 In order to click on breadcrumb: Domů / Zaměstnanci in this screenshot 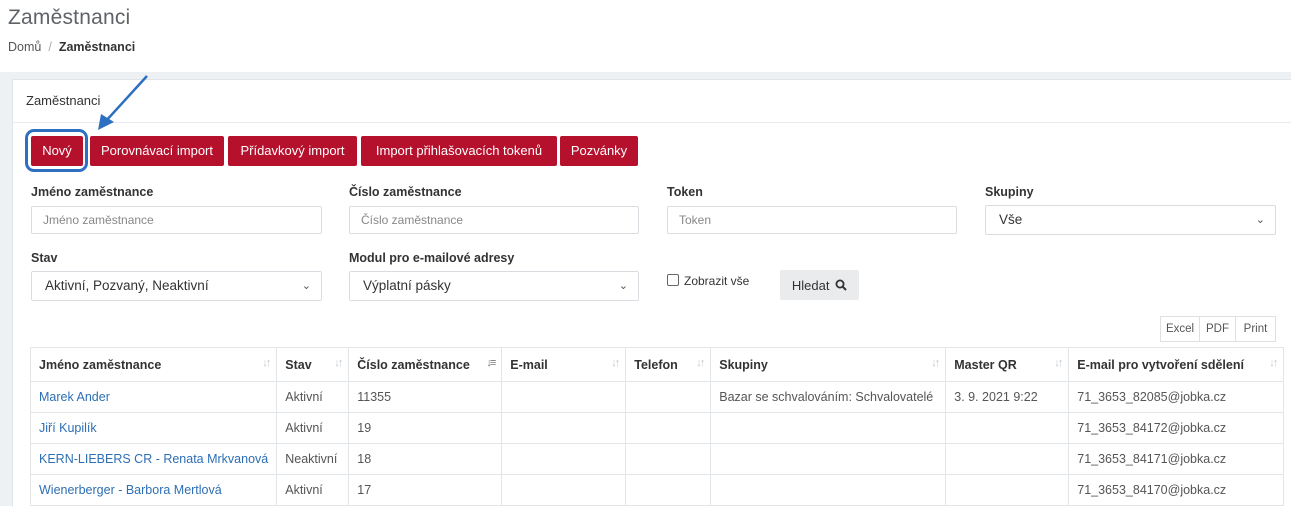, I will do `click(71, 47)`.